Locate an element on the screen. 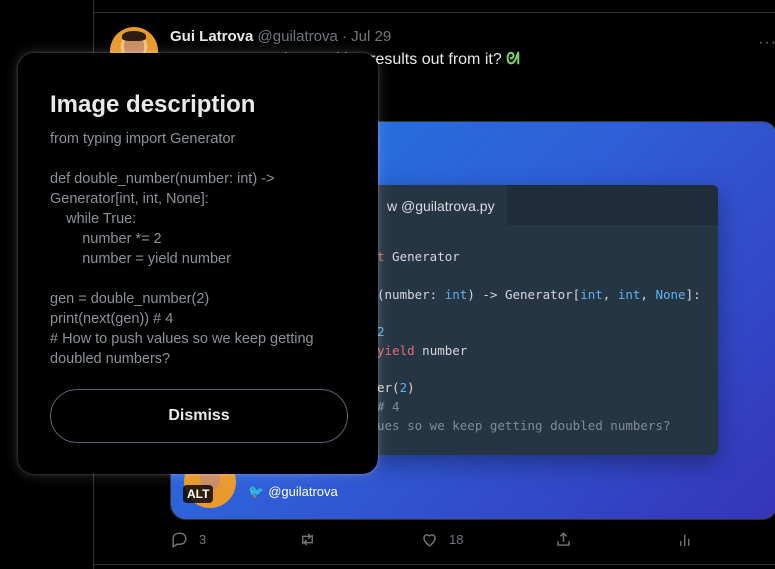  share-icon is located at coordinates (563, 539).